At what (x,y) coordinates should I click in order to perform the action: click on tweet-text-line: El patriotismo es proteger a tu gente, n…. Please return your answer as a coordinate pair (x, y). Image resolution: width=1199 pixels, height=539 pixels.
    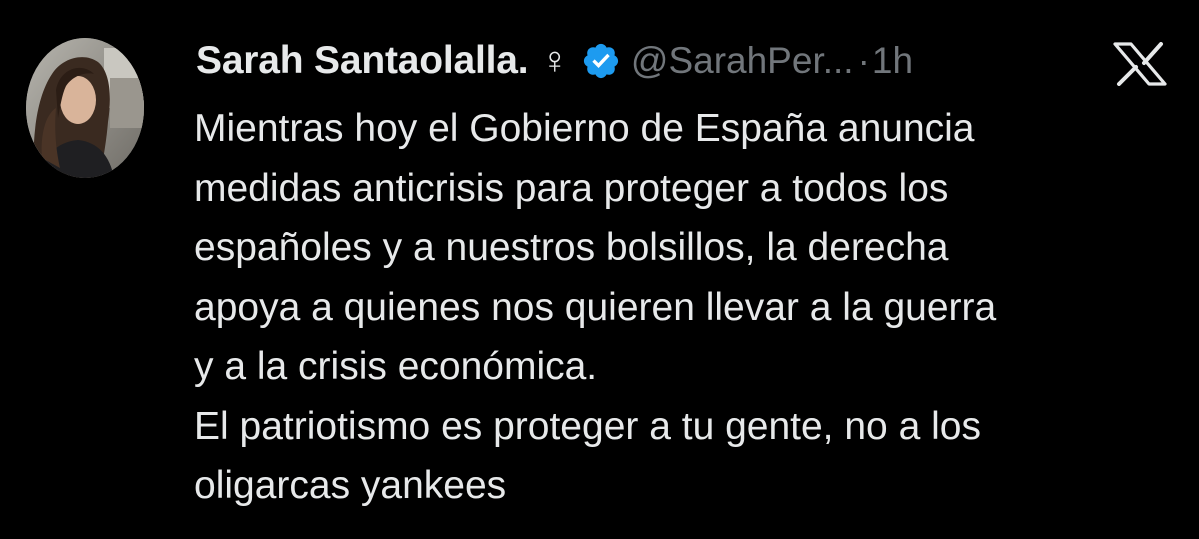
    Looking at the image, I should click on (587, 426).